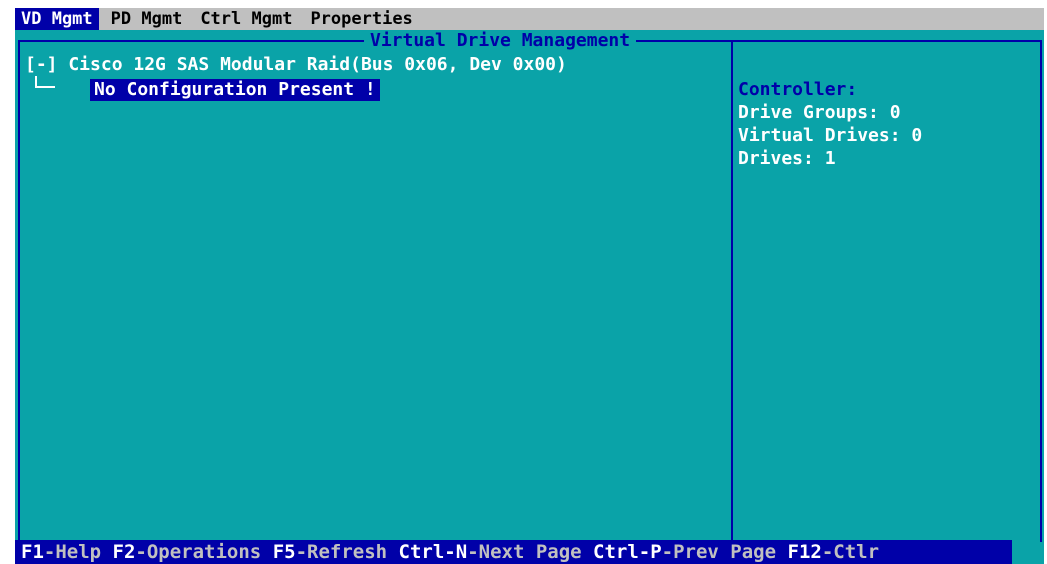 Image resolution: width=1047 pixels, height=564 pixels. Describe the element at coordinates (798, 89) in the screenshot. I see `controller-heading: Controller:` at that location.